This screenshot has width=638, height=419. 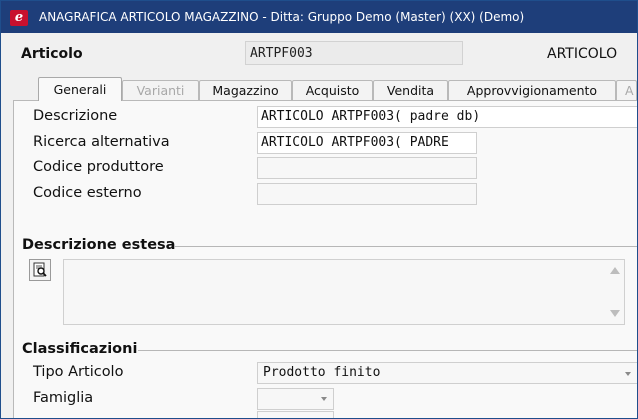 I want to click on next-field, so click(x=295, y=414).